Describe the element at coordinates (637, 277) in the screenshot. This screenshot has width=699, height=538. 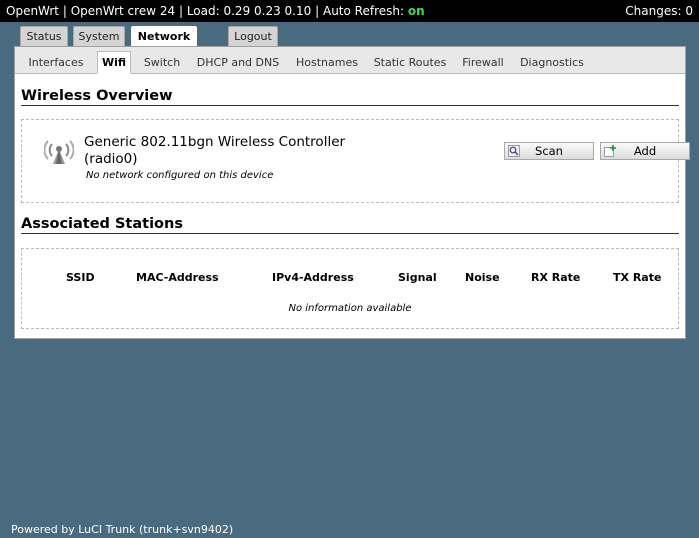
I see `column-header-tx-rate: TX Rate` at that location.